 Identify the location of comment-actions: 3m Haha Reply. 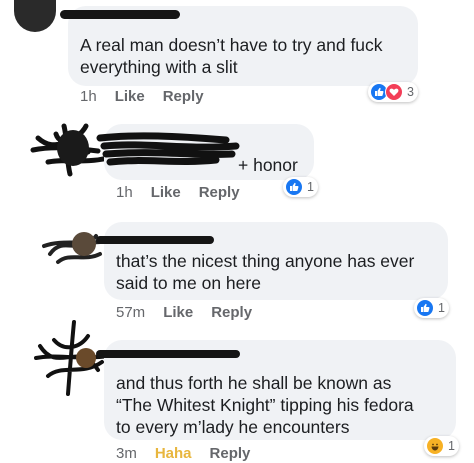
(183, 453).